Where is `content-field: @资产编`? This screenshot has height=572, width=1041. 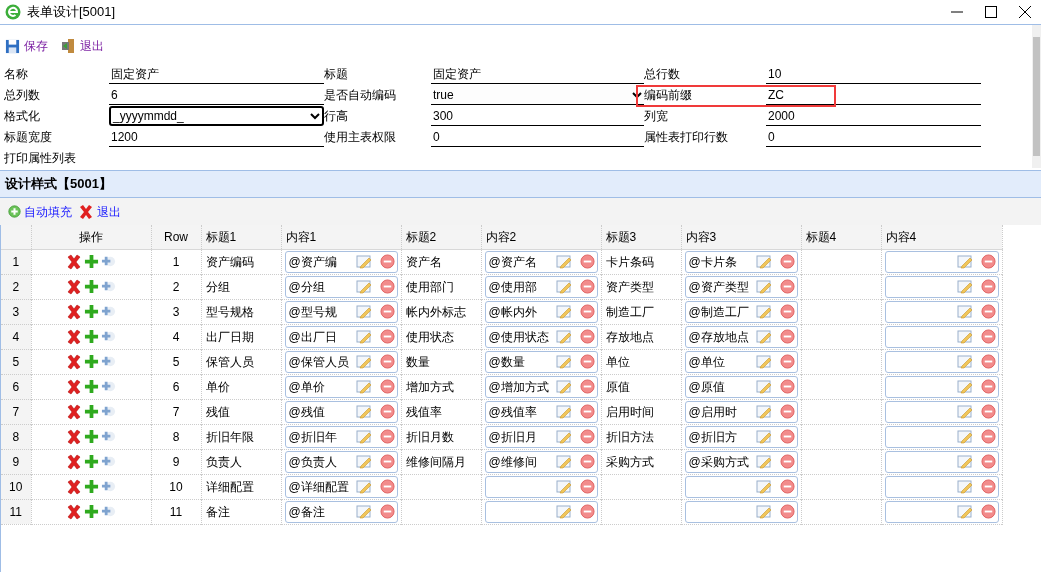
content-field: @资产编 is located at coordinates (341, 261).